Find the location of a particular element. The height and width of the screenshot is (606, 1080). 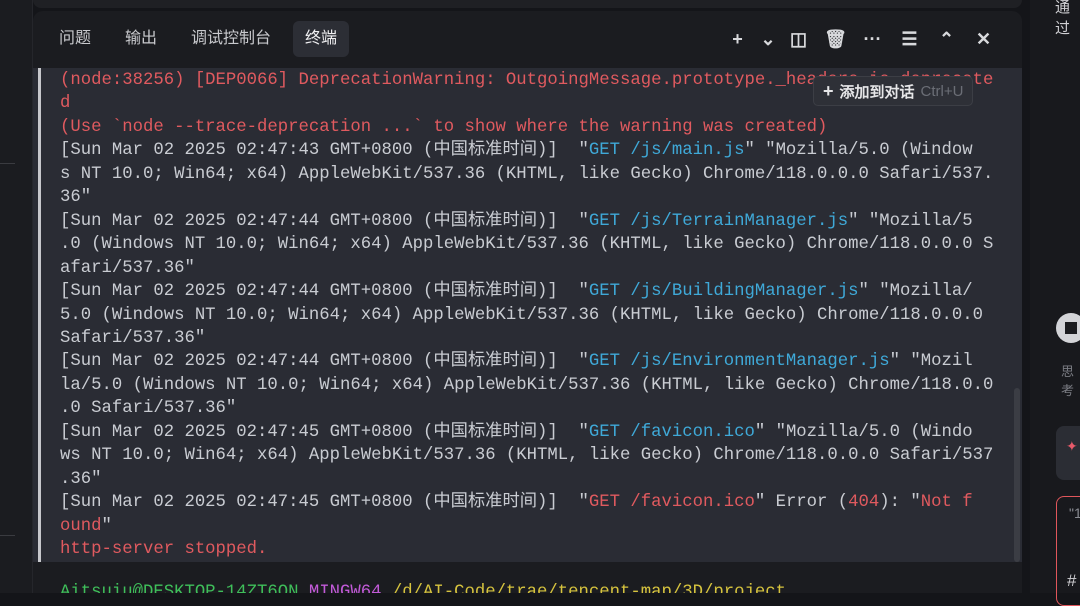

terminal-text-segment: Not f is located at coordinates (946, 503).